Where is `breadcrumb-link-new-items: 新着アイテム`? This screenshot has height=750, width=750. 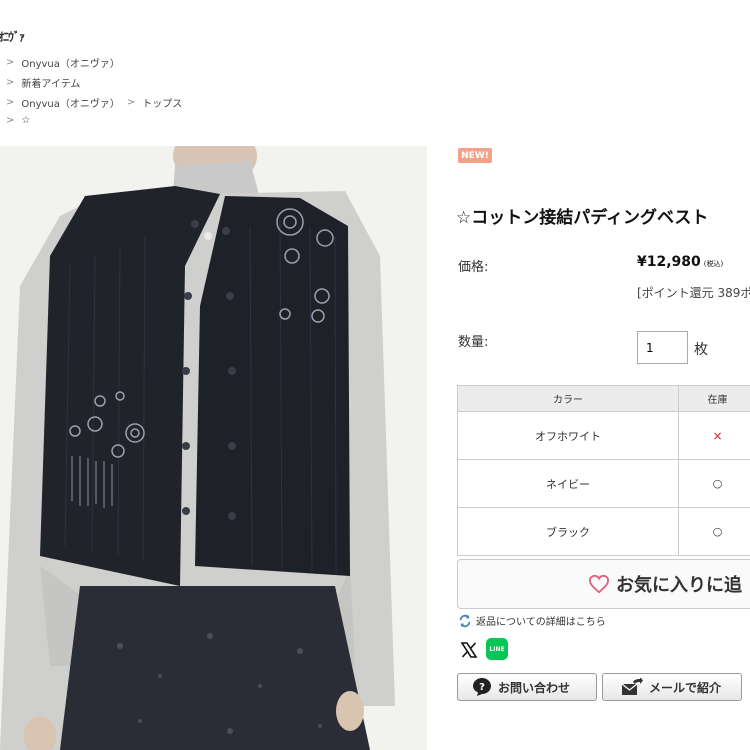 breadcrumb-link-new-items: 新着アイテム is located at coordinates (50, 82).